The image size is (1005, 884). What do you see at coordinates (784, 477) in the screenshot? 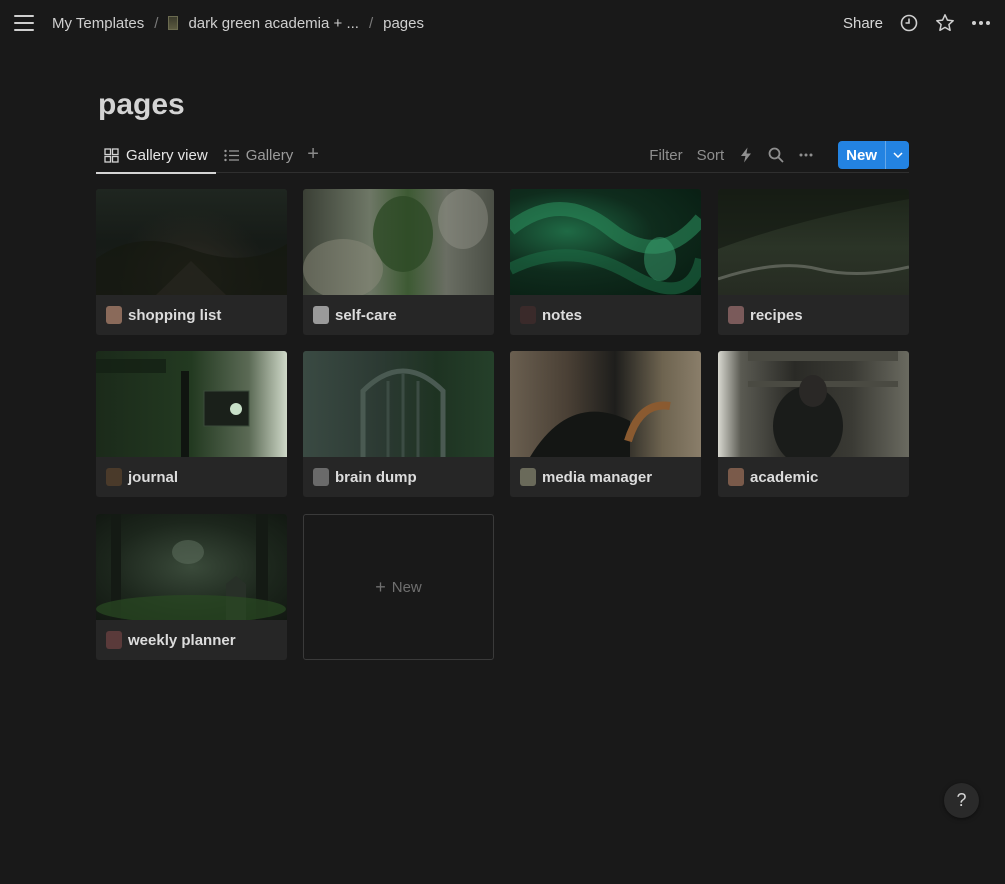
I see `card-title-text: academic` at bounding box center [784, 477].